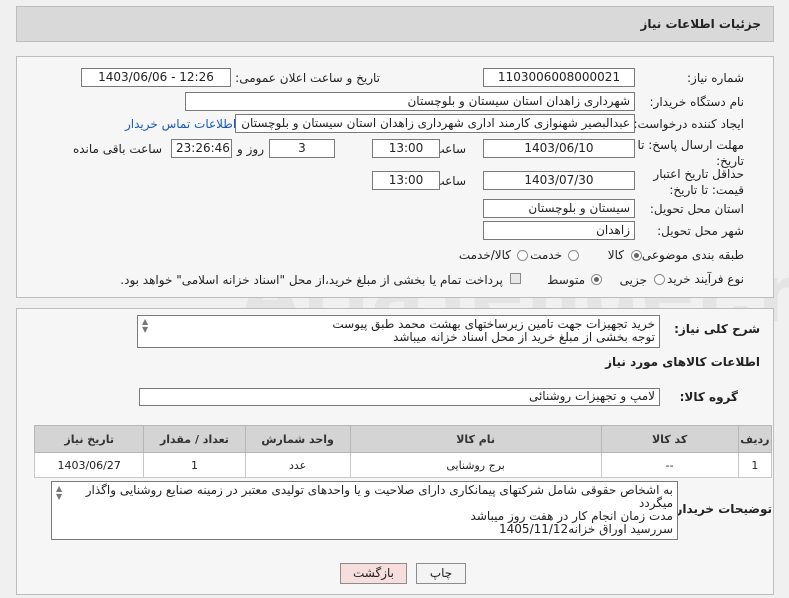 This screenshot has height=598, width=789. What do you see at coordinates (406, 148) in the screenshot?
I see `reply-time-field: 13:00` at bounding box center [406, 148].